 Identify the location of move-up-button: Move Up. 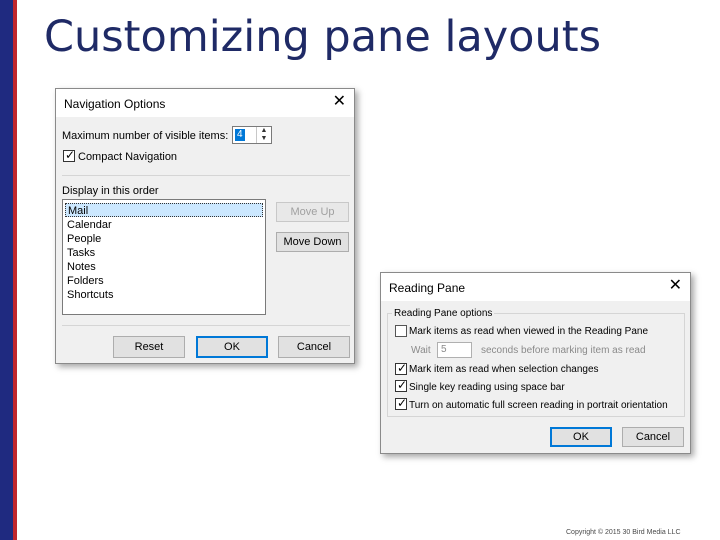
(312, 212).